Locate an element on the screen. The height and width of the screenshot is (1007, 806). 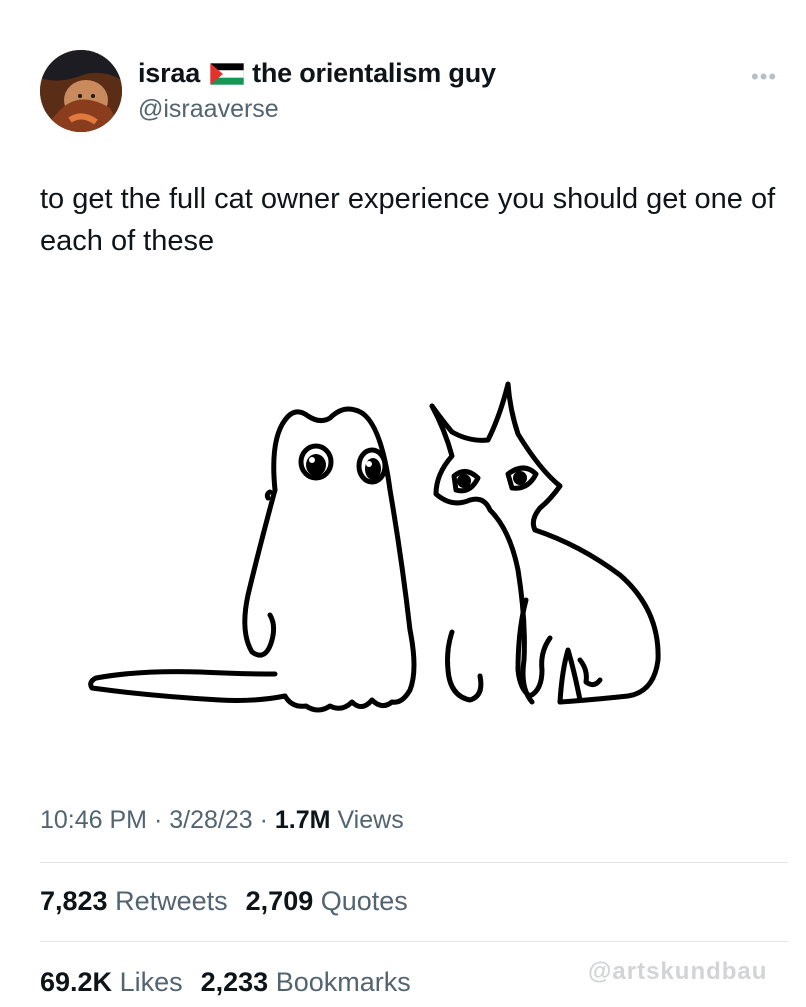
likes-stat: 69.2K Likes is located at coordinates (111, 982).